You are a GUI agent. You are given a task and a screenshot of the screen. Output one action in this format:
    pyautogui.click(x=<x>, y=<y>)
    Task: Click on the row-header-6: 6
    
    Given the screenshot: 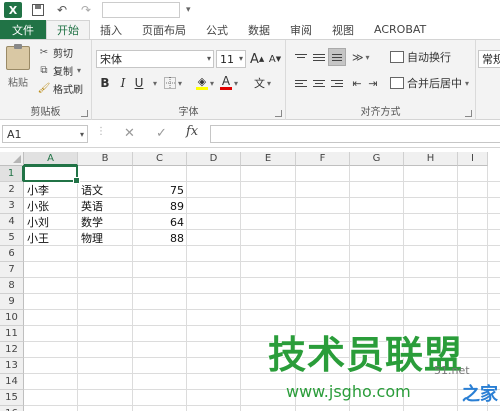 What is the action you would take?
    pyautogui.click(x=12, y=254)
    